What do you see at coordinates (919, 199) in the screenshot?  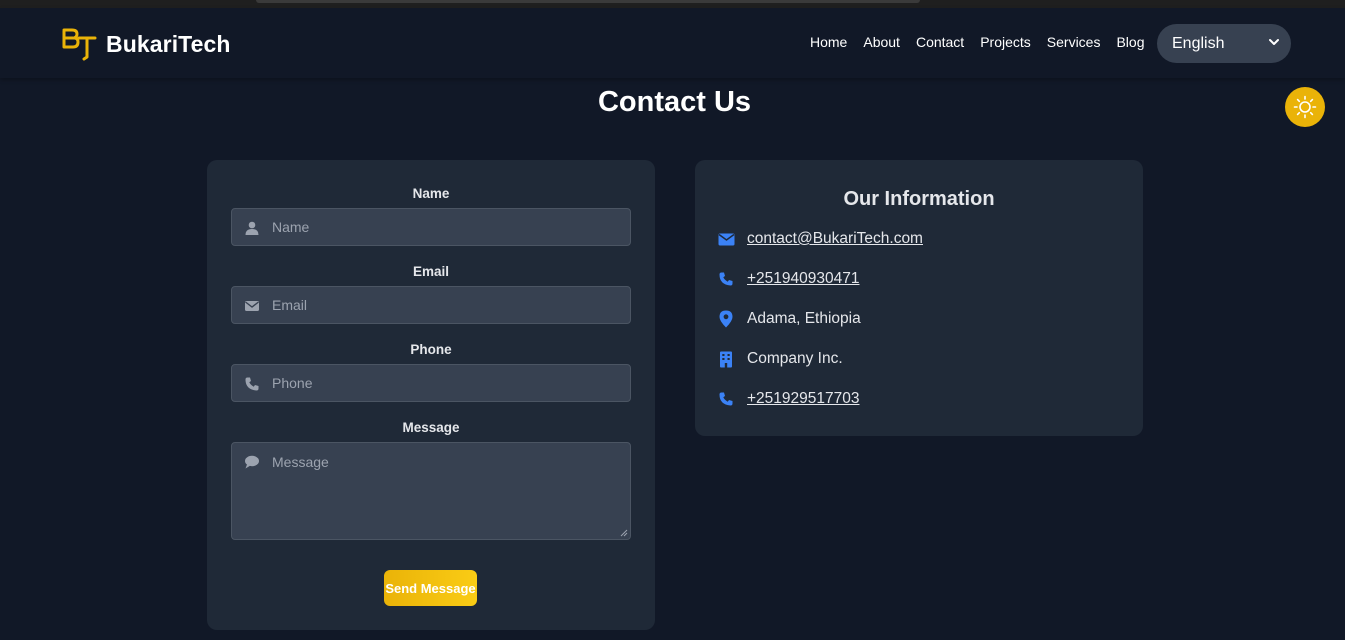 I see `info-title: Our Information` at bounding box center [919, 199].